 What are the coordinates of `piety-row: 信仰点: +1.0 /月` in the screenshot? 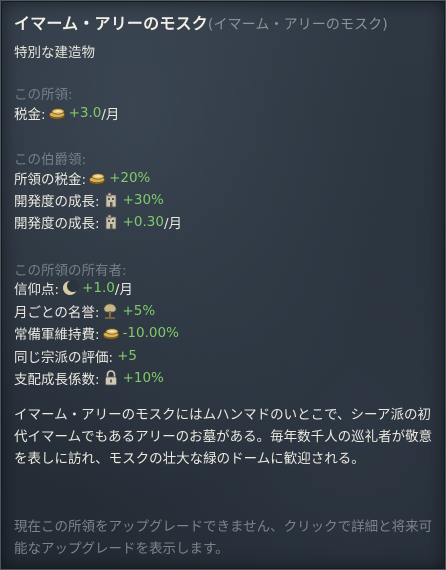 It's located at (73, 288).